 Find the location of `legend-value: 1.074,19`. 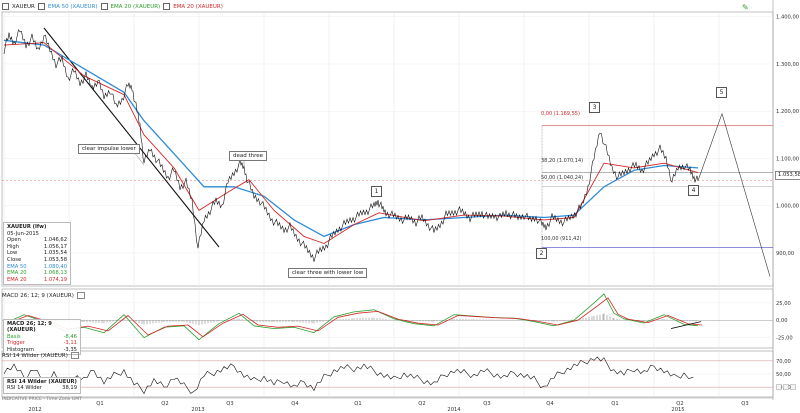

legend-value: 1.074,19 is located at coordinates (55, 279).